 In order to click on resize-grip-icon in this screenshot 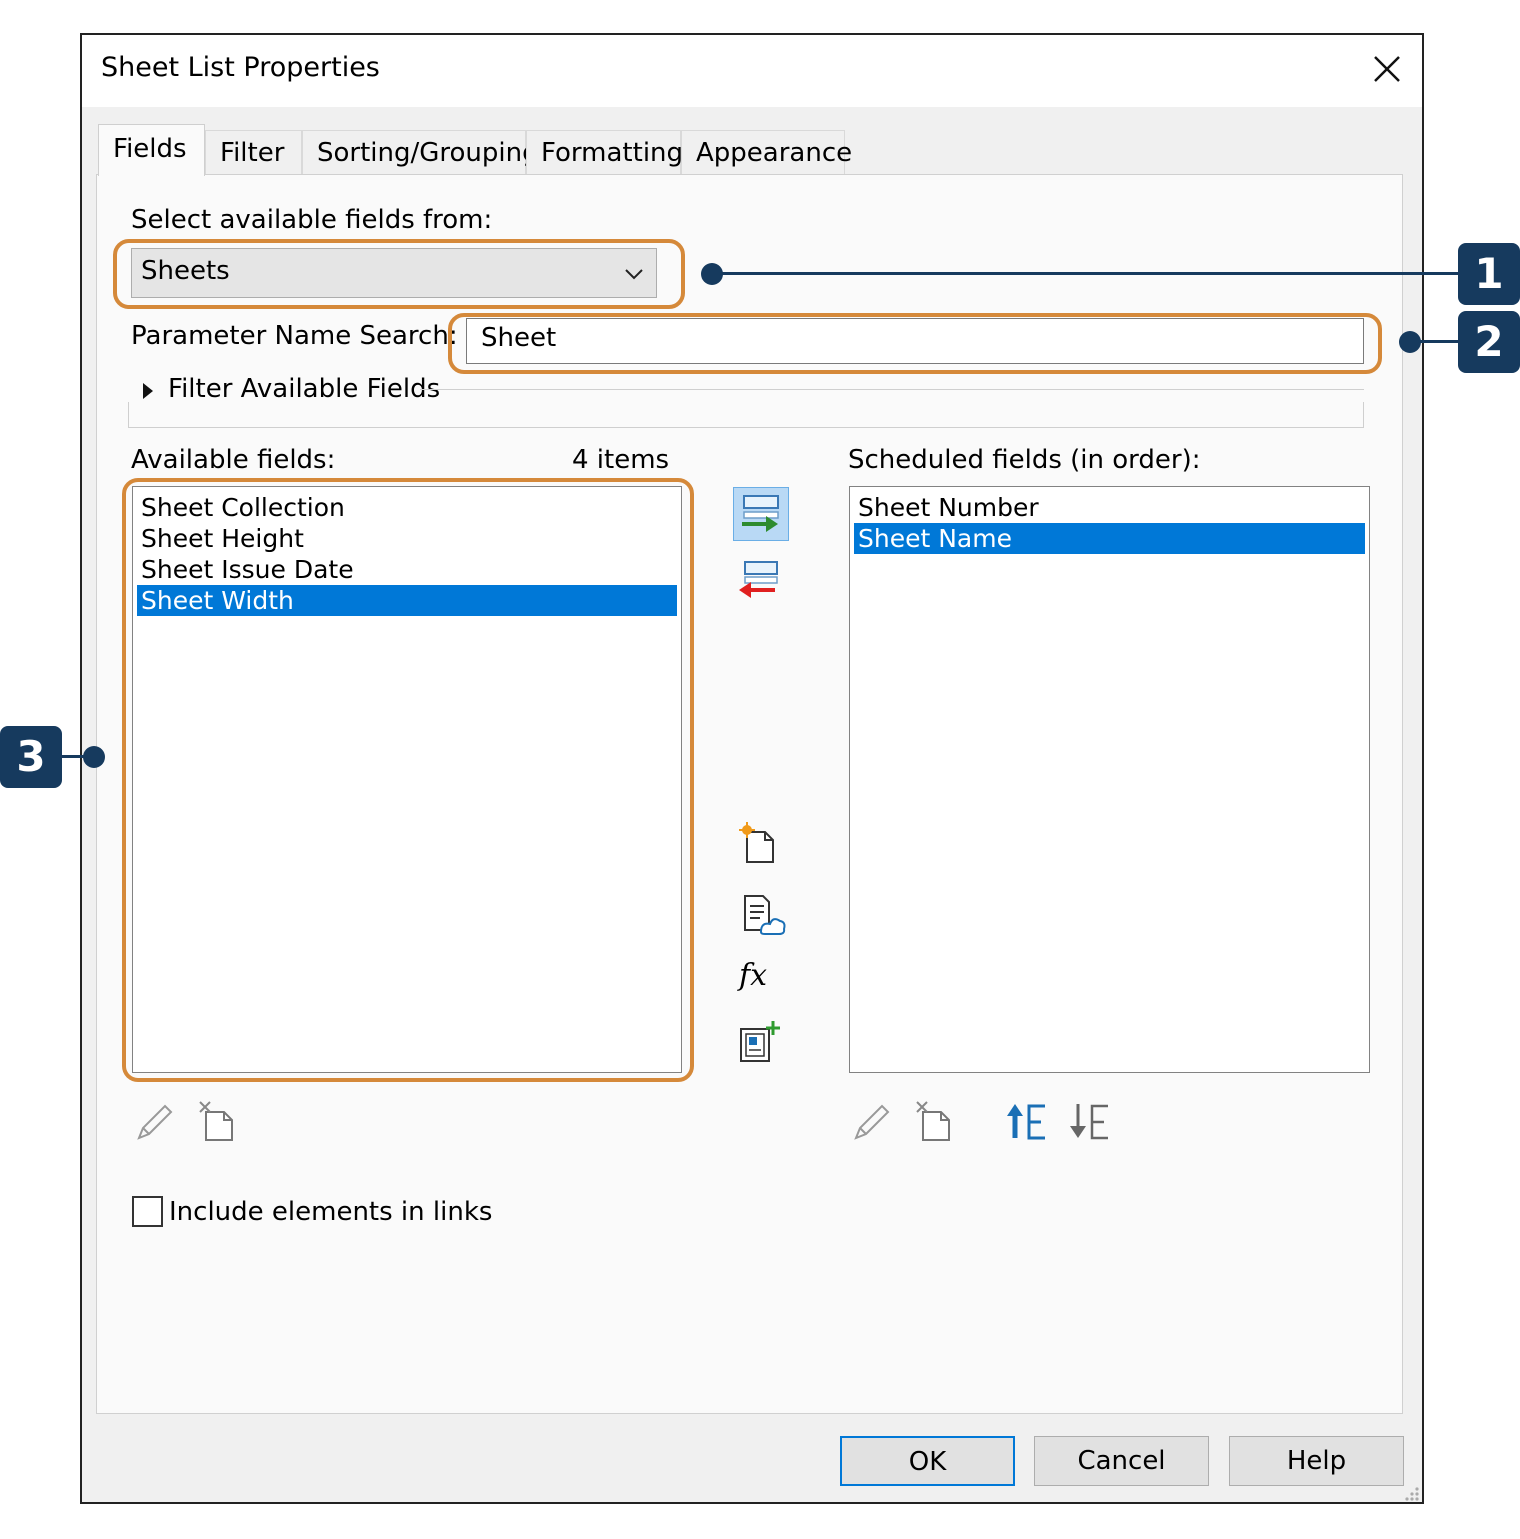, I will do `click(1411, 1493)`.